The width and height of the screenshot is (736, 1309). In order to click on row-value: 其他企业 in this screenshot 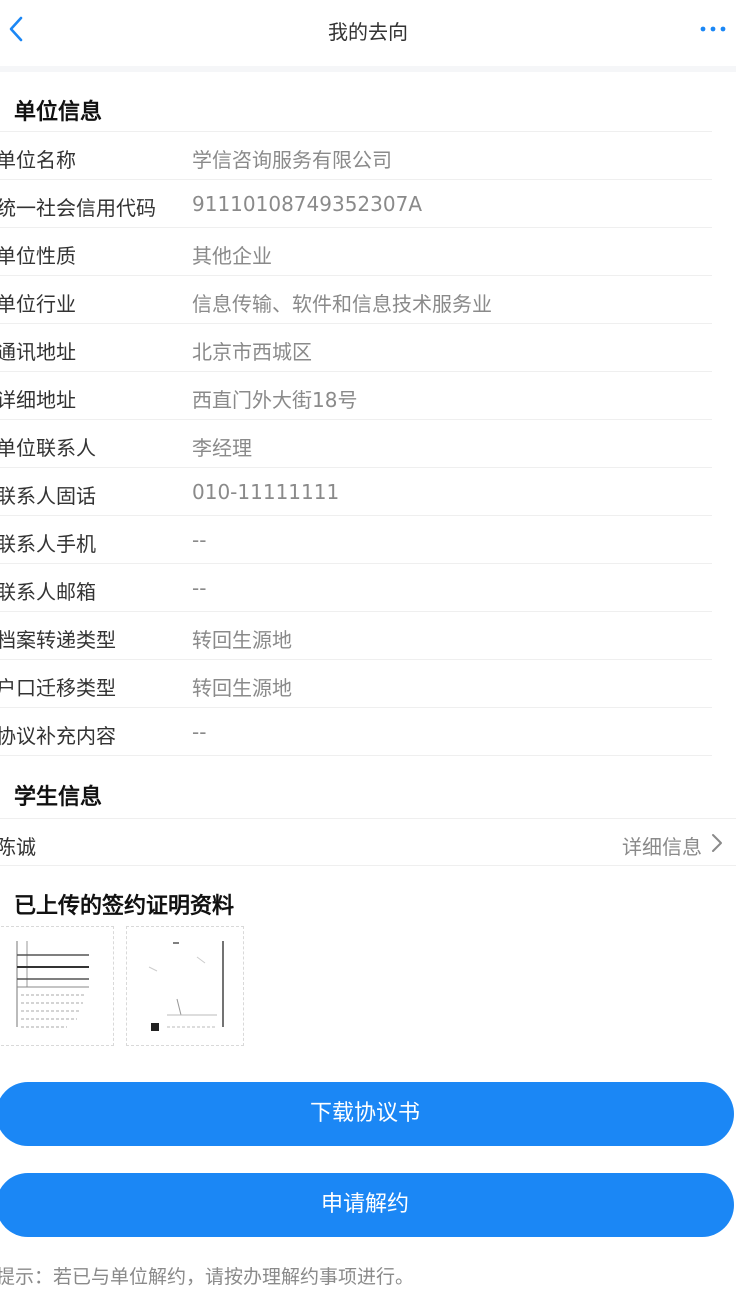, I will do `click(232, 256)`.